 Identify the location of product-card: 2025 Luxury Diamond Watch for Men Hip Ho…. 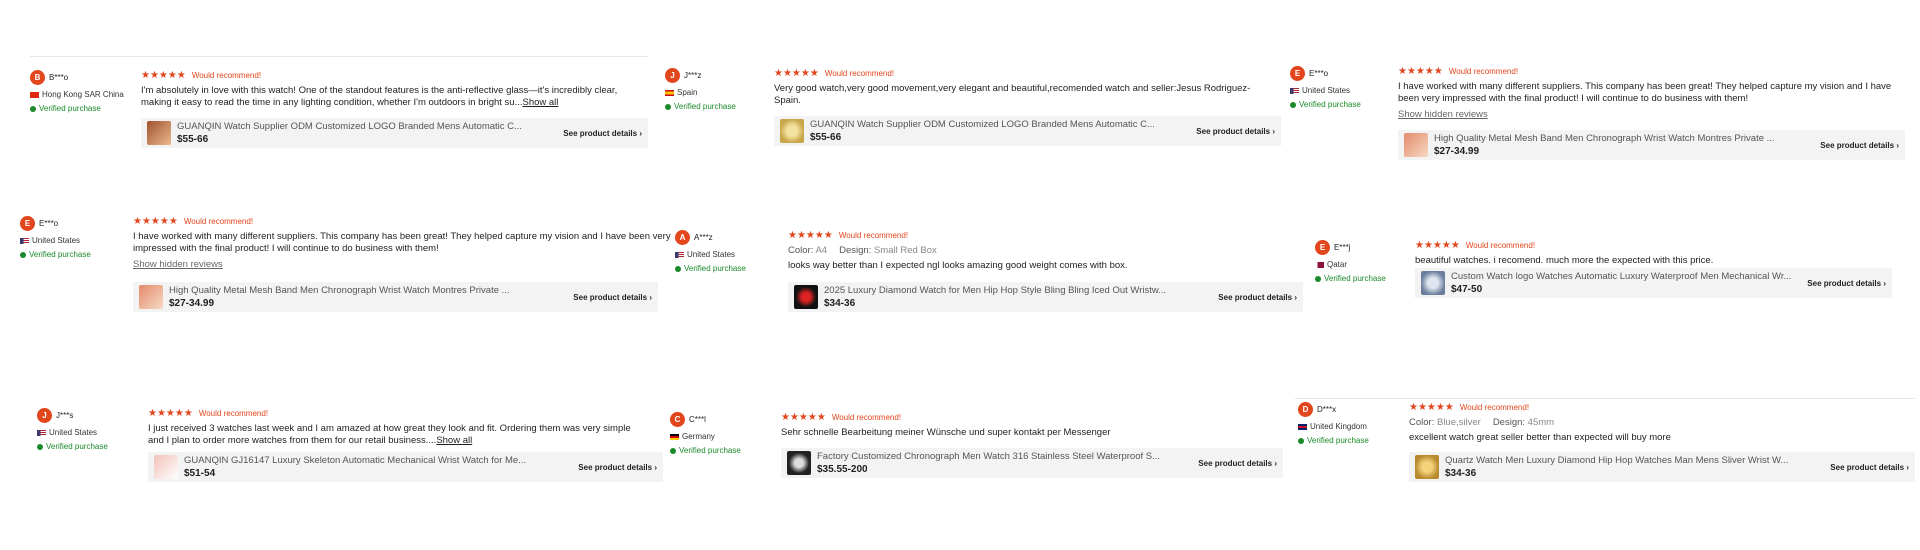
(1045, 297).